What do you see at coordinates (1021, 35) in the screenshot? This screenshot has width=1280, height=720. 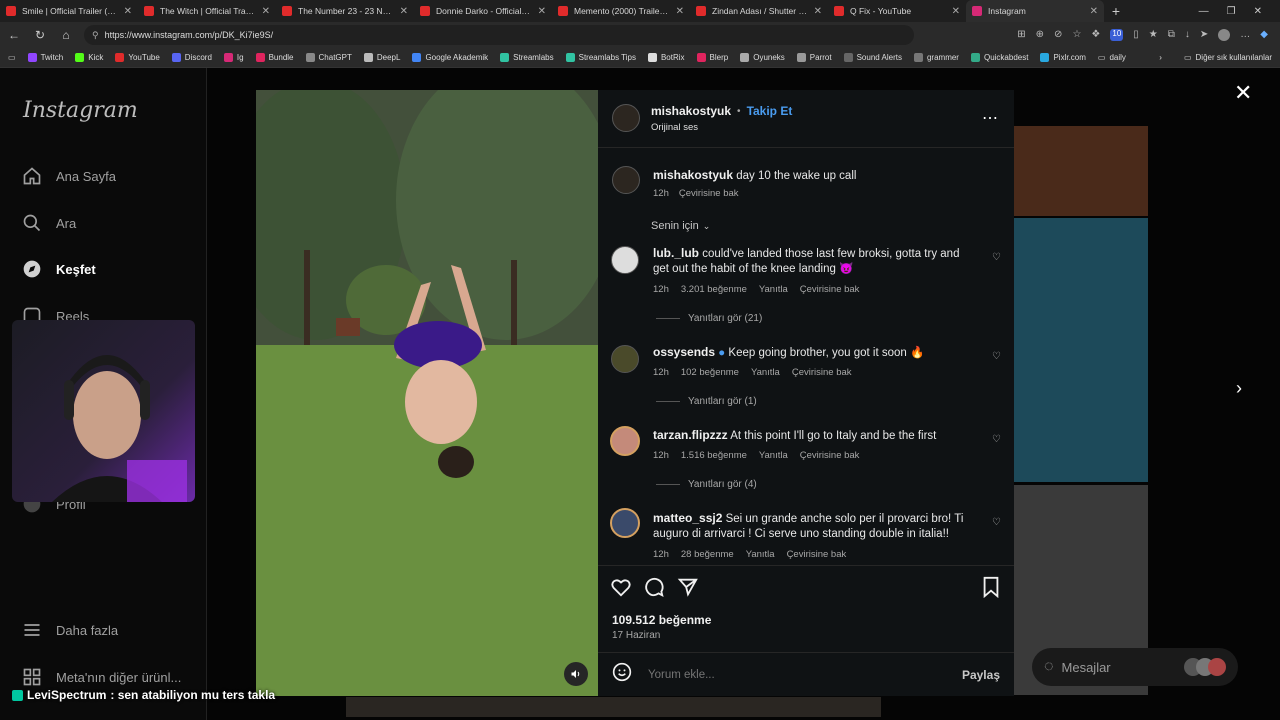 I see `install-app-icon: ⊞` at bounding box center [1021, 35].